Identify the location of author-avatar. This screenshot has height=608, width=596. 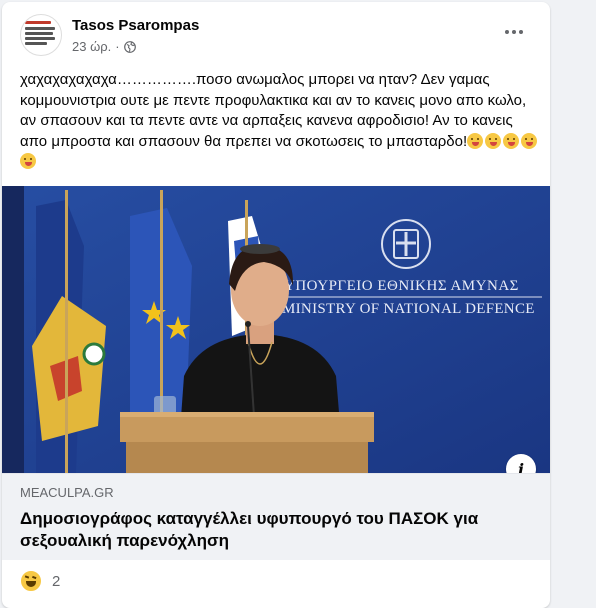
(41, 35).